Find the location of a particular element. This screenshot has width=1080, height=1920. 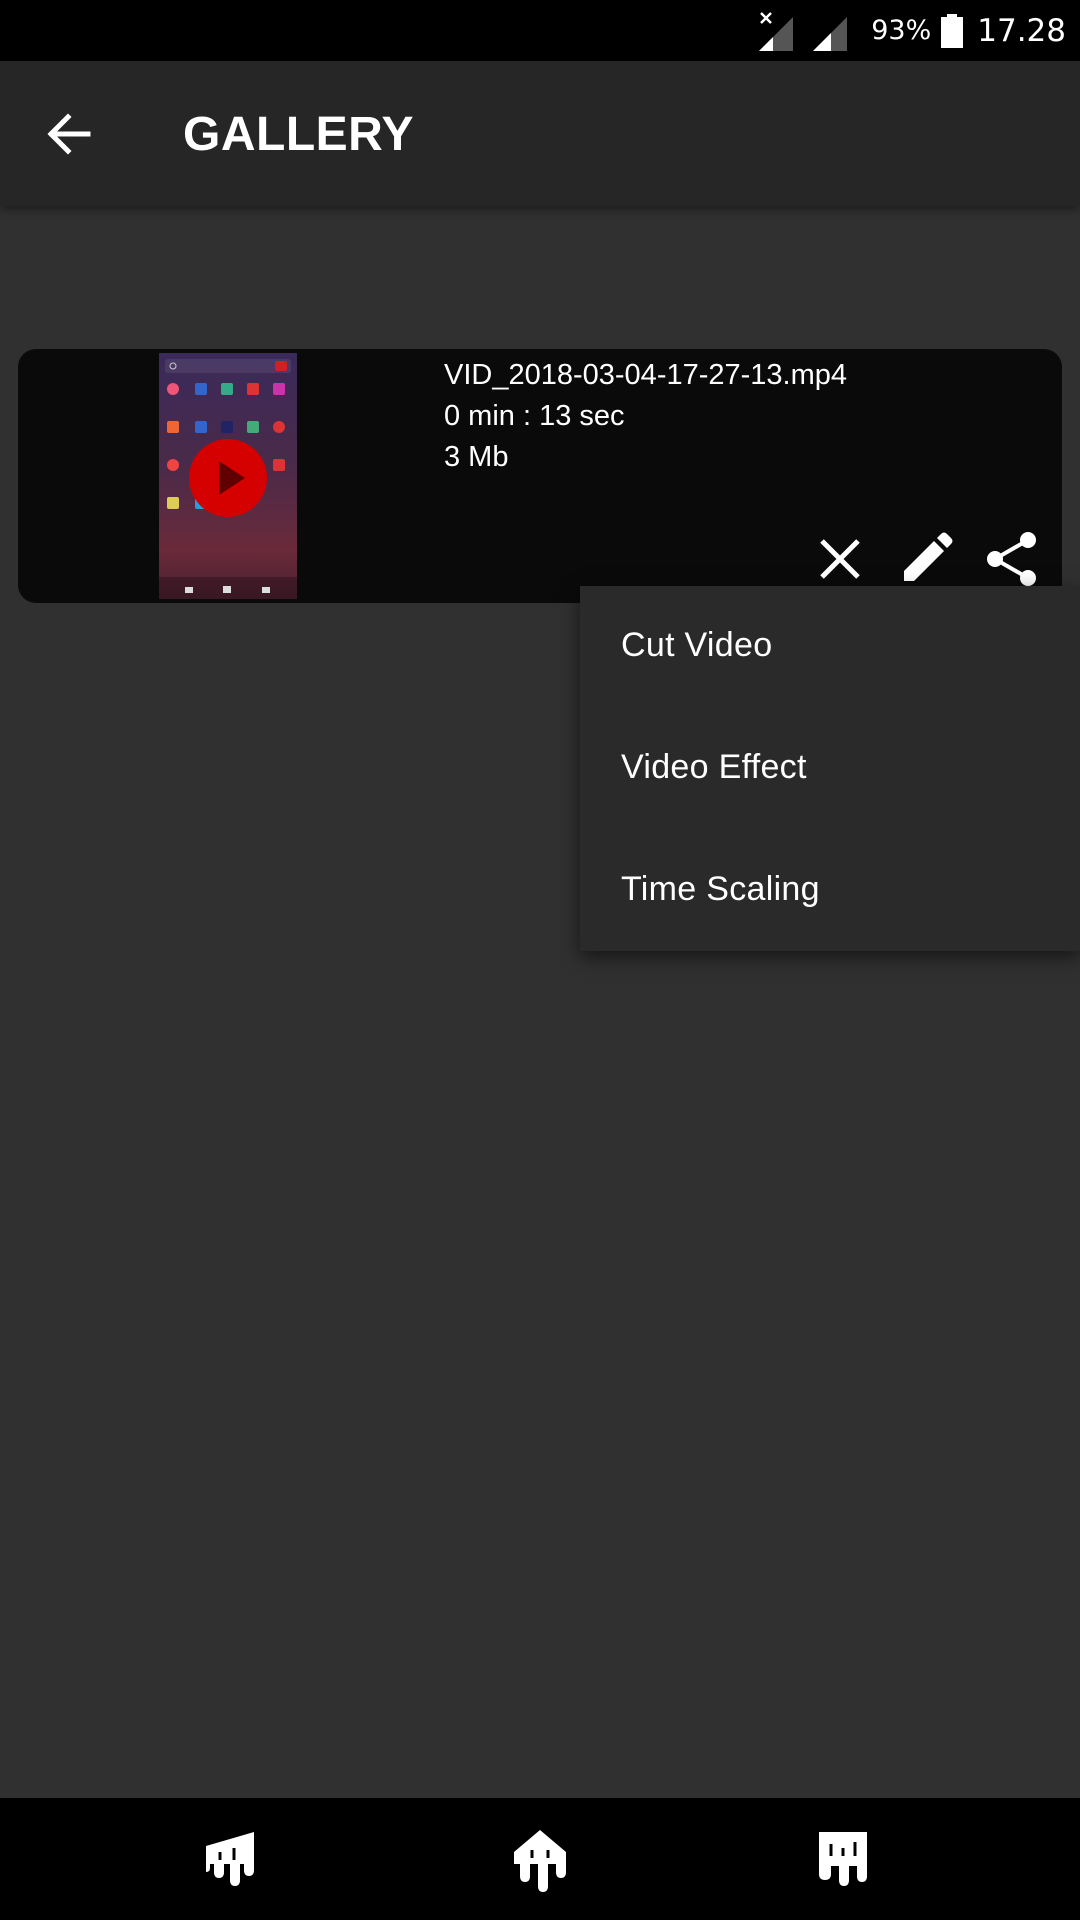

battery-percent: 93% is located at coordinates (901, 30).